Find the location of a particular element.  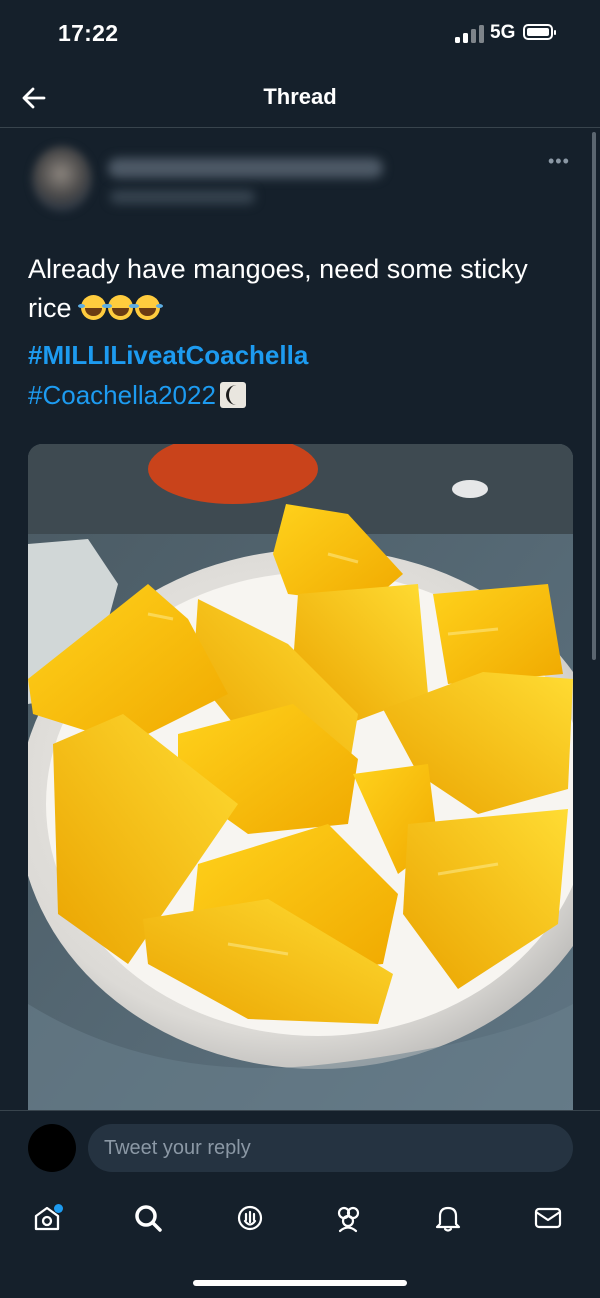

tab-messages is located at coordinates (548, 1218).